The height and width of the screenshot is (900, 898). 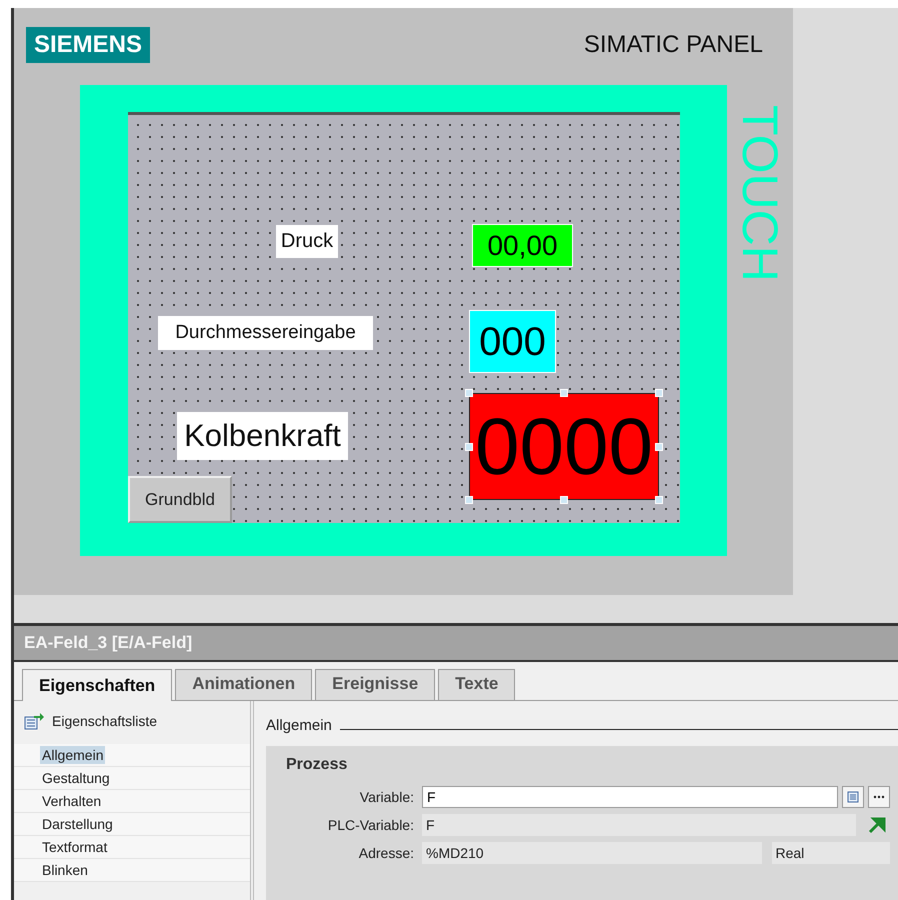 I want to click on field-label: Adresse:, so click(x=386, y=853).